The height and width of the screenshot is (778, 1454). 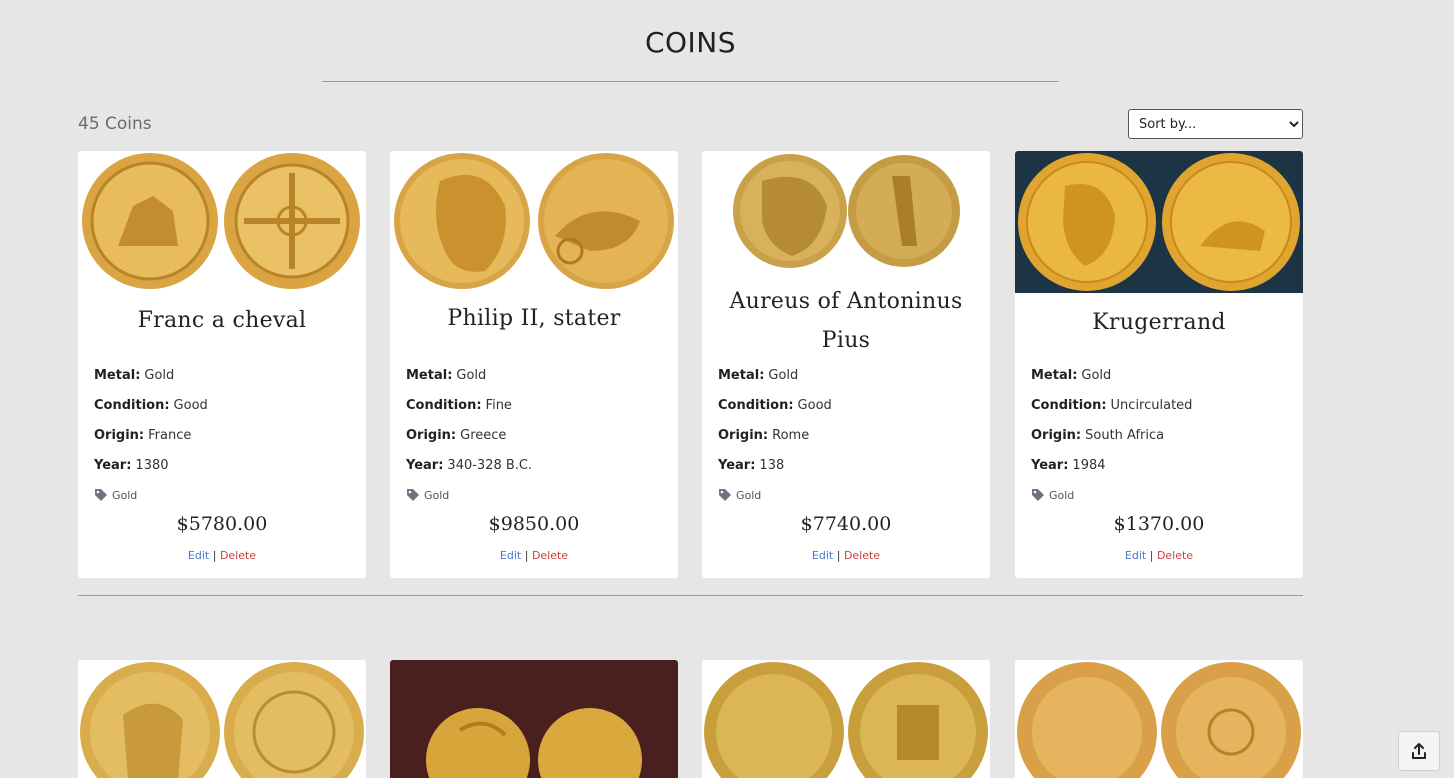 I want to click on scroll-to-top-button, so click(x=1419, y=751).